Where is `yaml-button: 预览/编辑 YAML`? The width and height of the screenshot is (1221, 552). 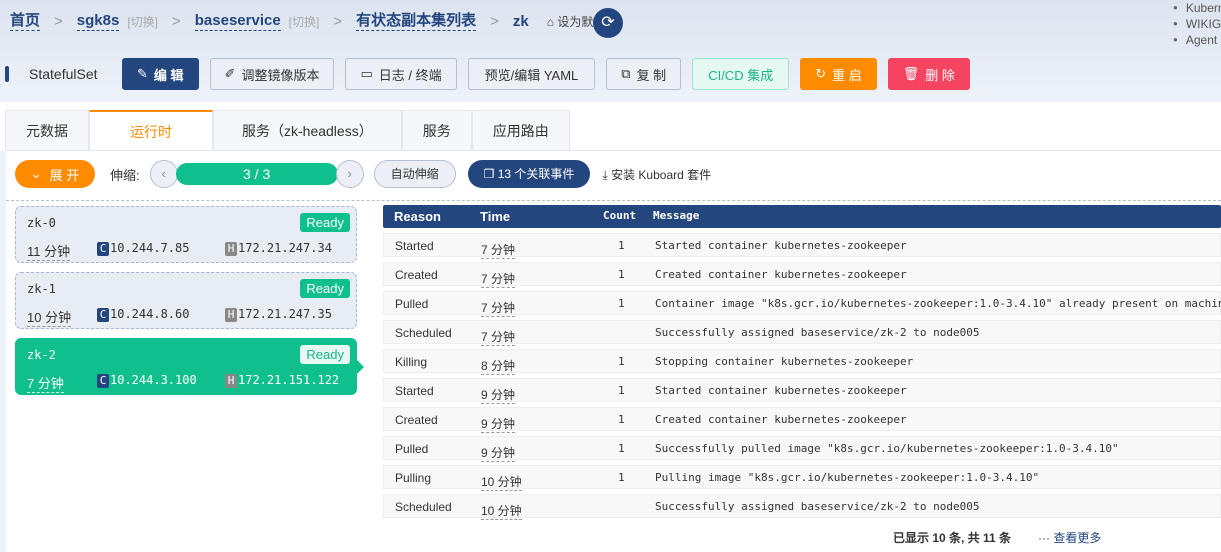
yaml-button: 预览/编辑 YAML is located at coordinates (531, 74).